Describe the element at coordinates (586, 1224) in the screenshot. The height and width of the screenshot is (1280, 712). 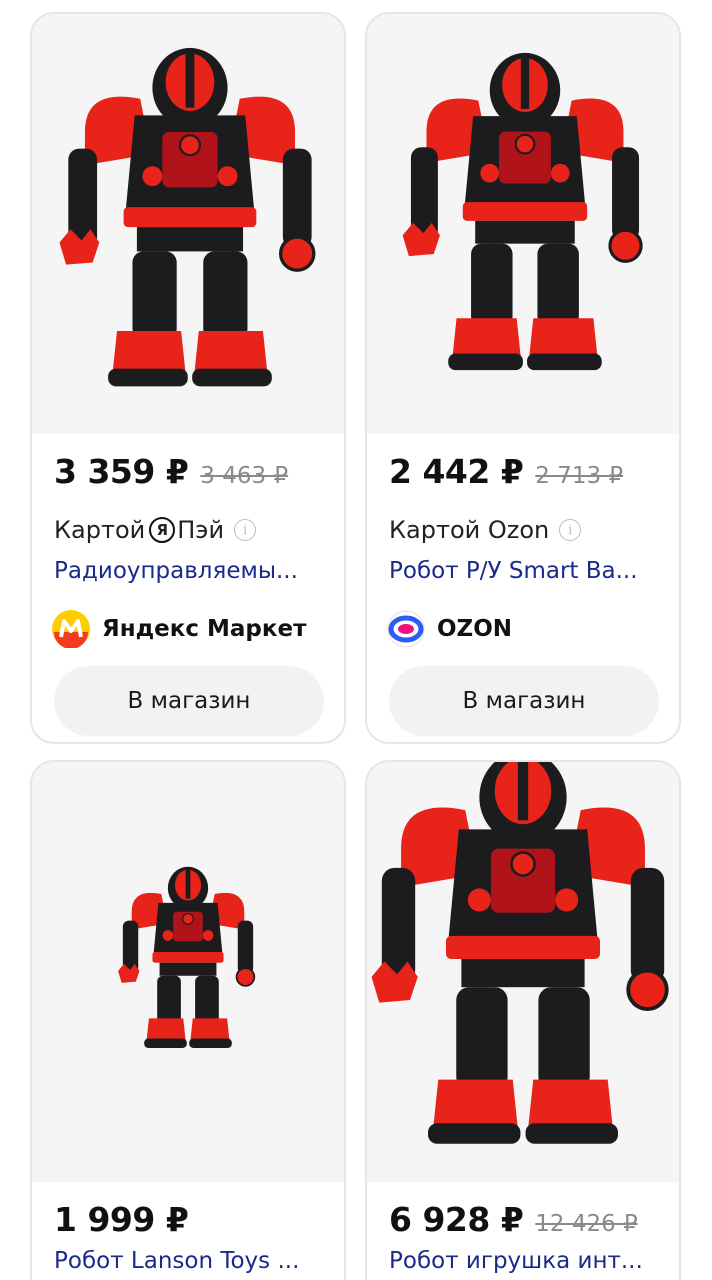
I see `old-price: 12 426 ₽` at that location.